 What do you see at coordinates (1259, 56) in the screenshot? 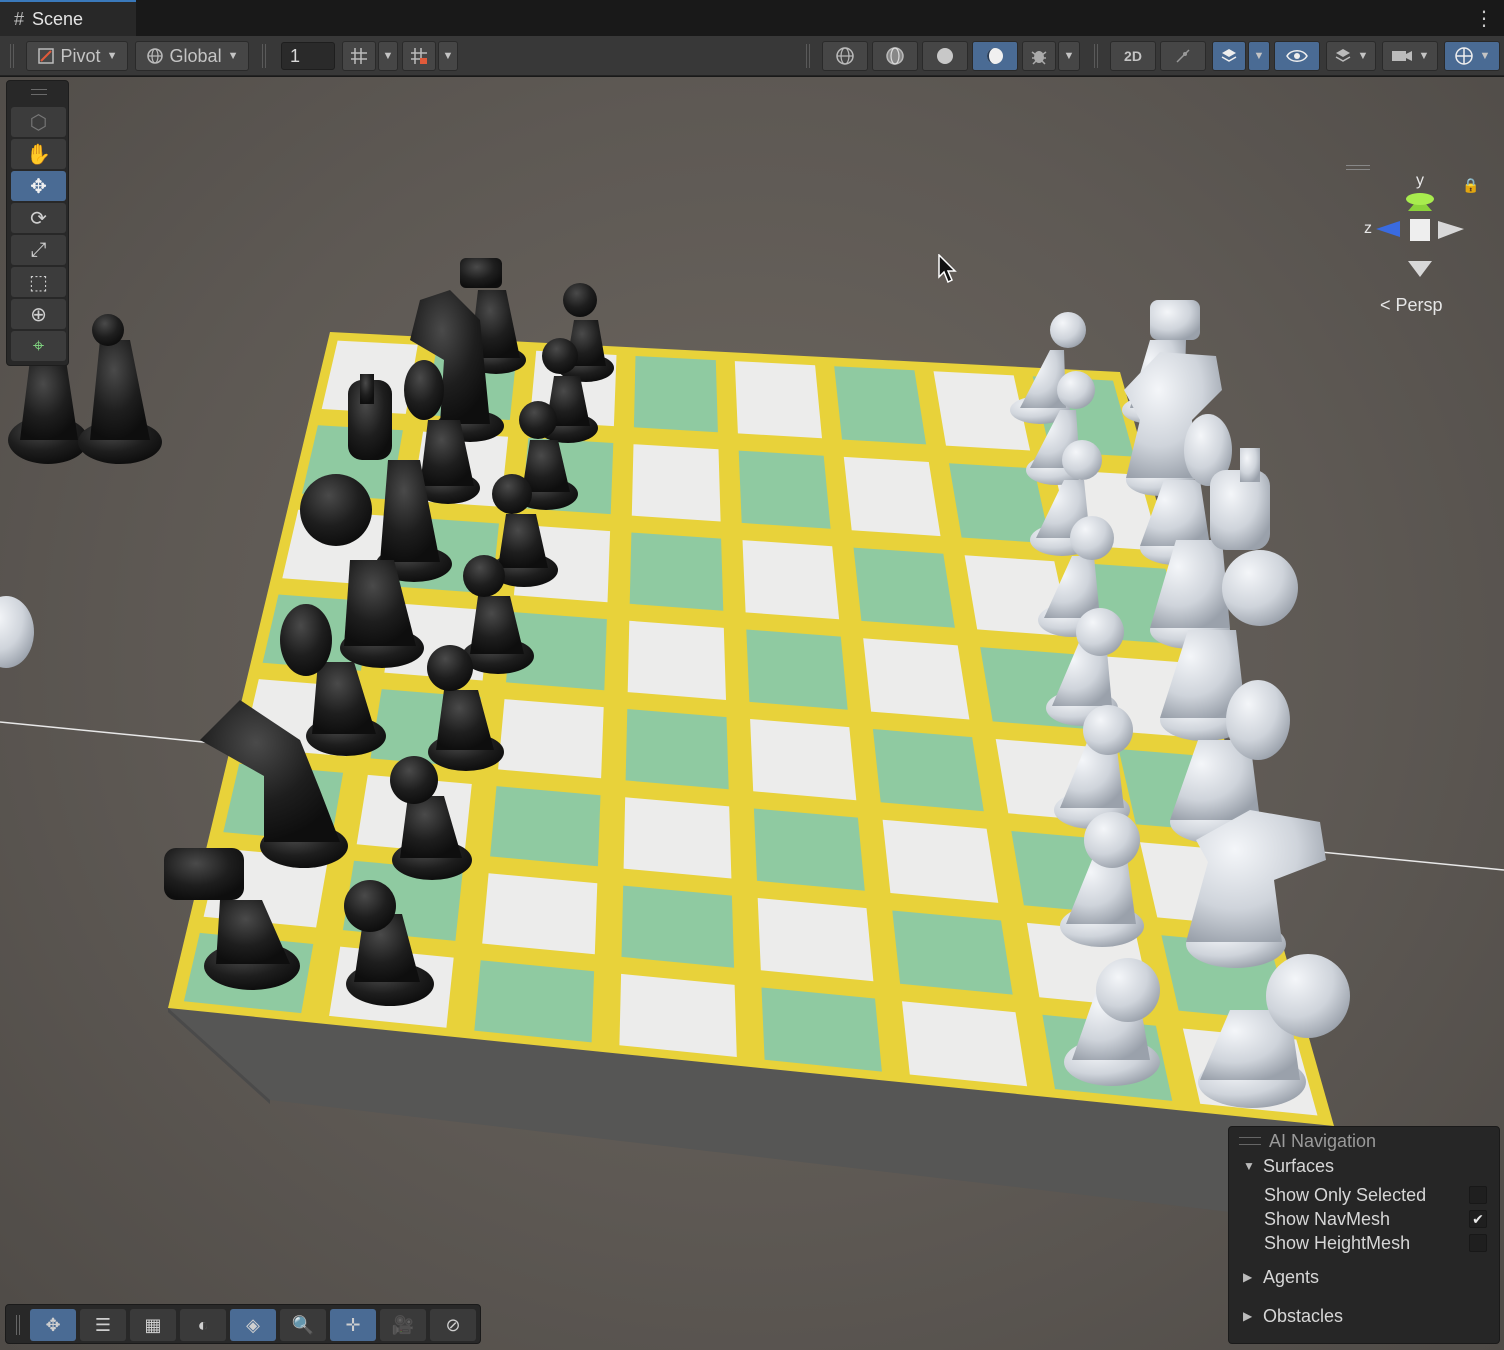
I see `effects-dropdown: ▼` at bounding box center [1259, 56].